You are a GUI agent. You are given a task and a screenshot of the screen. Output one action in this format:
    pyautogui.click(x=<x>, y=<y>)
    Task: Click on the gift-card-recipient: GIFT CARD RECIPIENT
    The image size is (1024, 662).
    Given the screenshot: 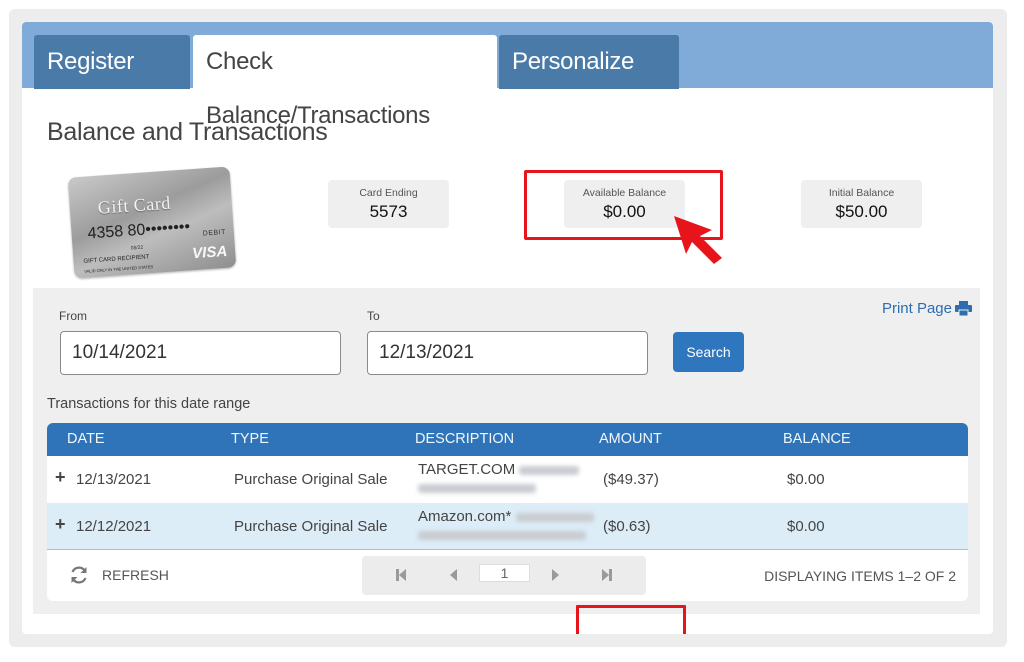 What is the action you would take?
    pyautogui.click(x=116, y=259)
    